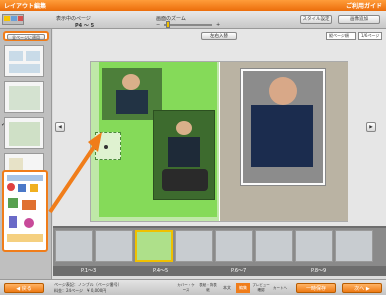 The width and height of the screenshot is (386, 295). I want to click on swap-label: 左右入替, so click(219, 36).